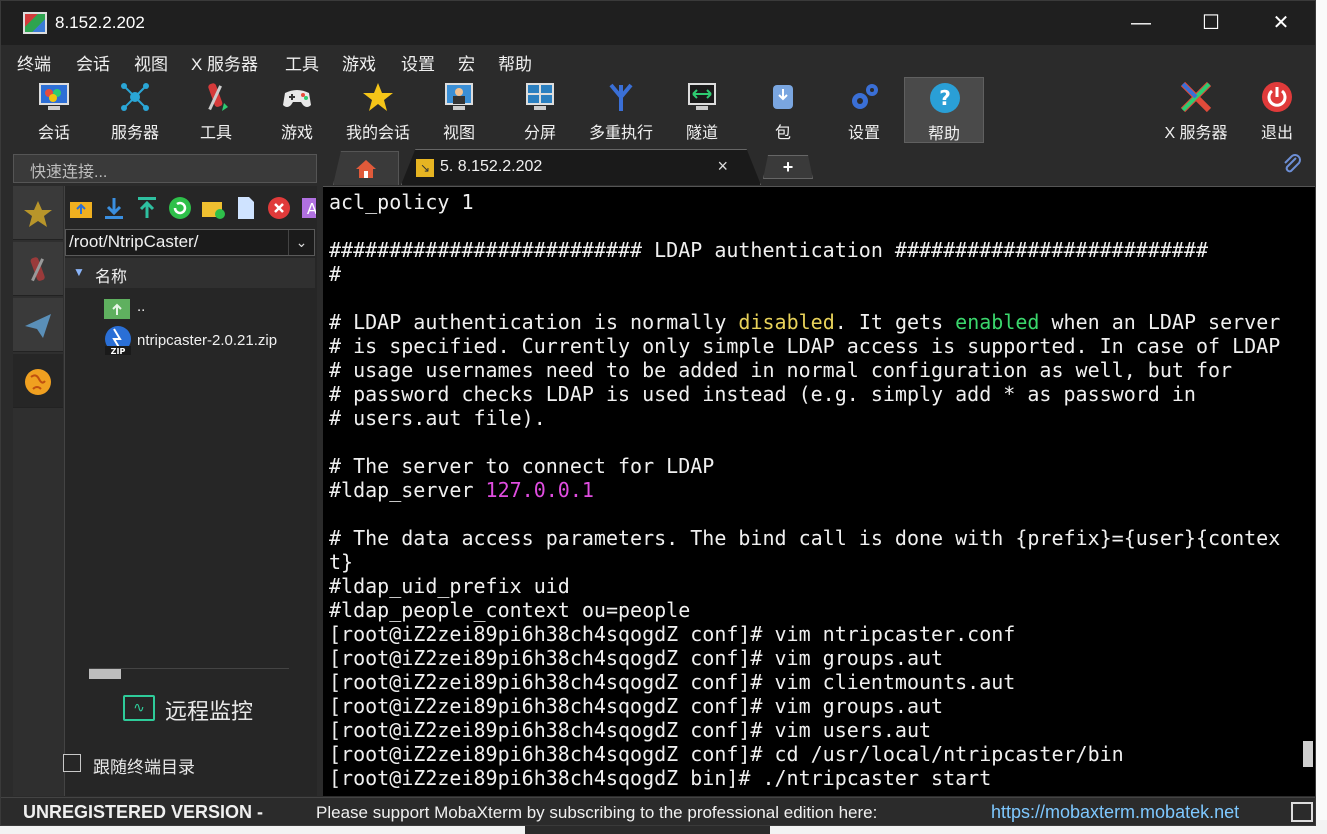  I want to click on chevron-down-icon: ⌄, so click(301, 242).